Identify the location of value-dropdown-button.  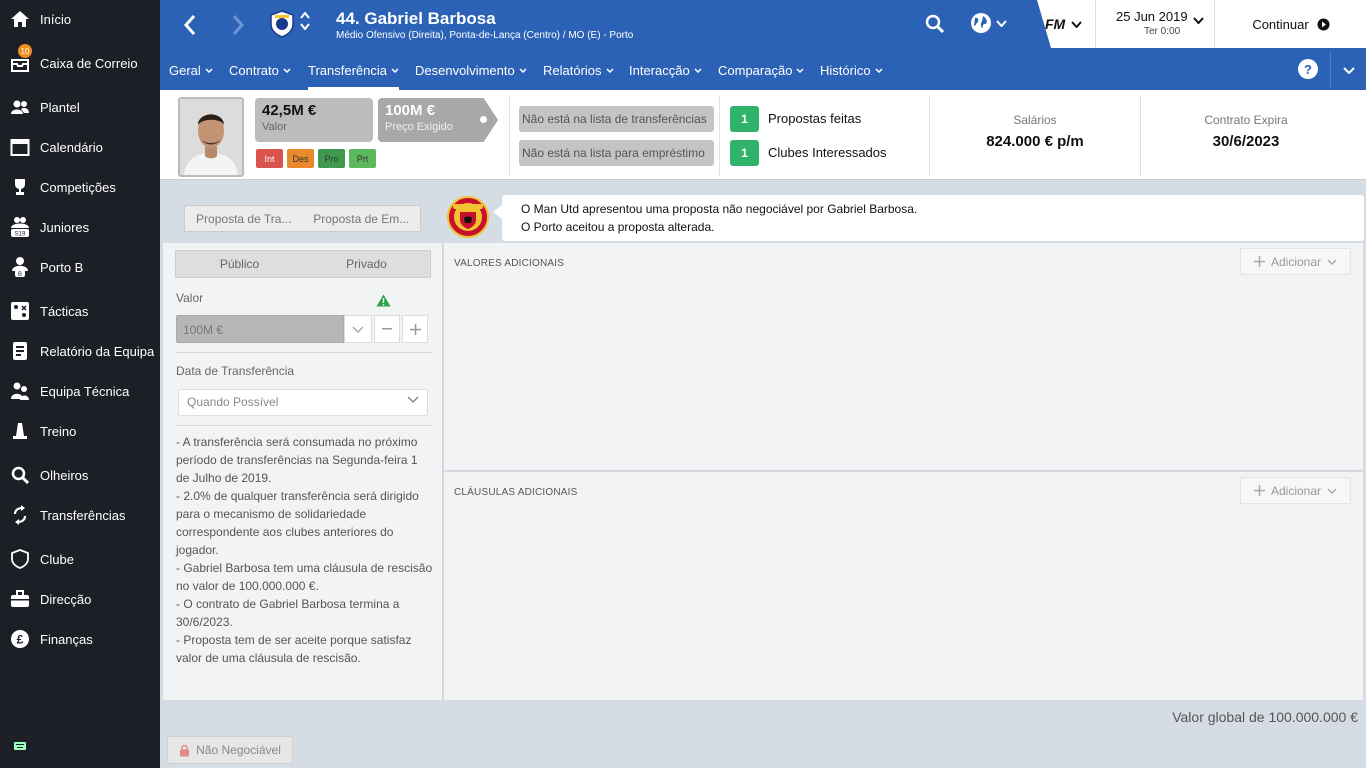
(358, 329).